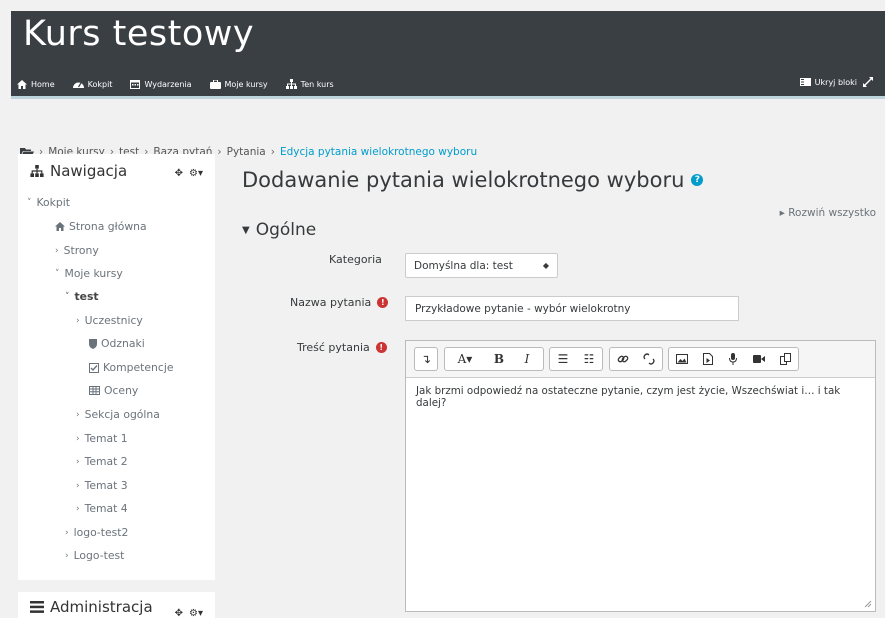 This screenshot has height=618, width=885. What do you see at coordinates (832, 213) in the screenshot?
I see `expand-all-label: Rozwiń wszystko` at bounding box center [832, 213].